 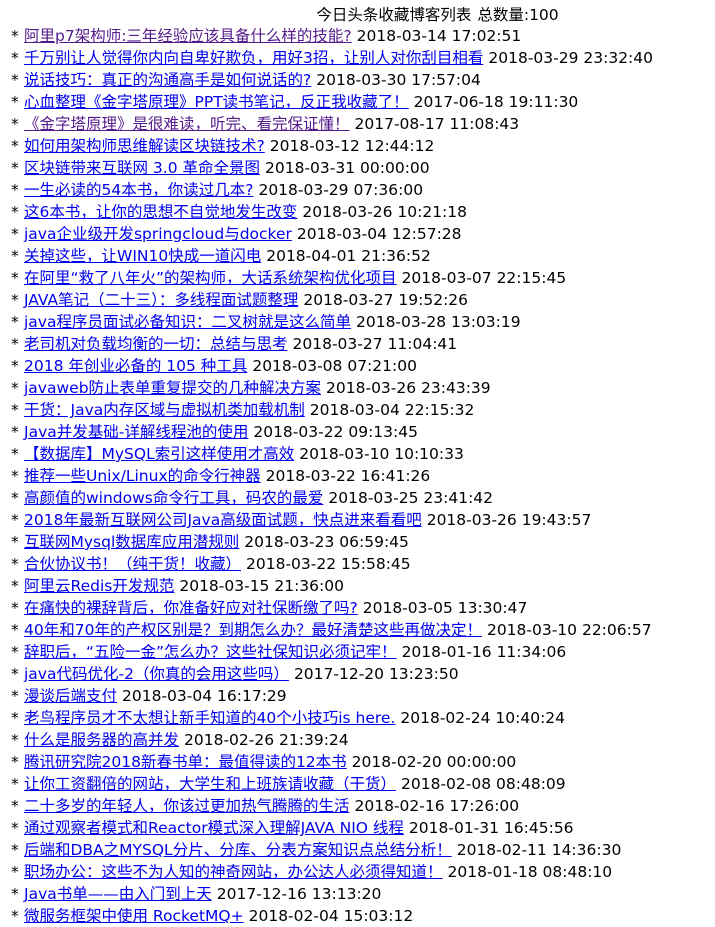 I want to click on article-date: 2018-03-10 22:06:57, so click(x=569, y=630).